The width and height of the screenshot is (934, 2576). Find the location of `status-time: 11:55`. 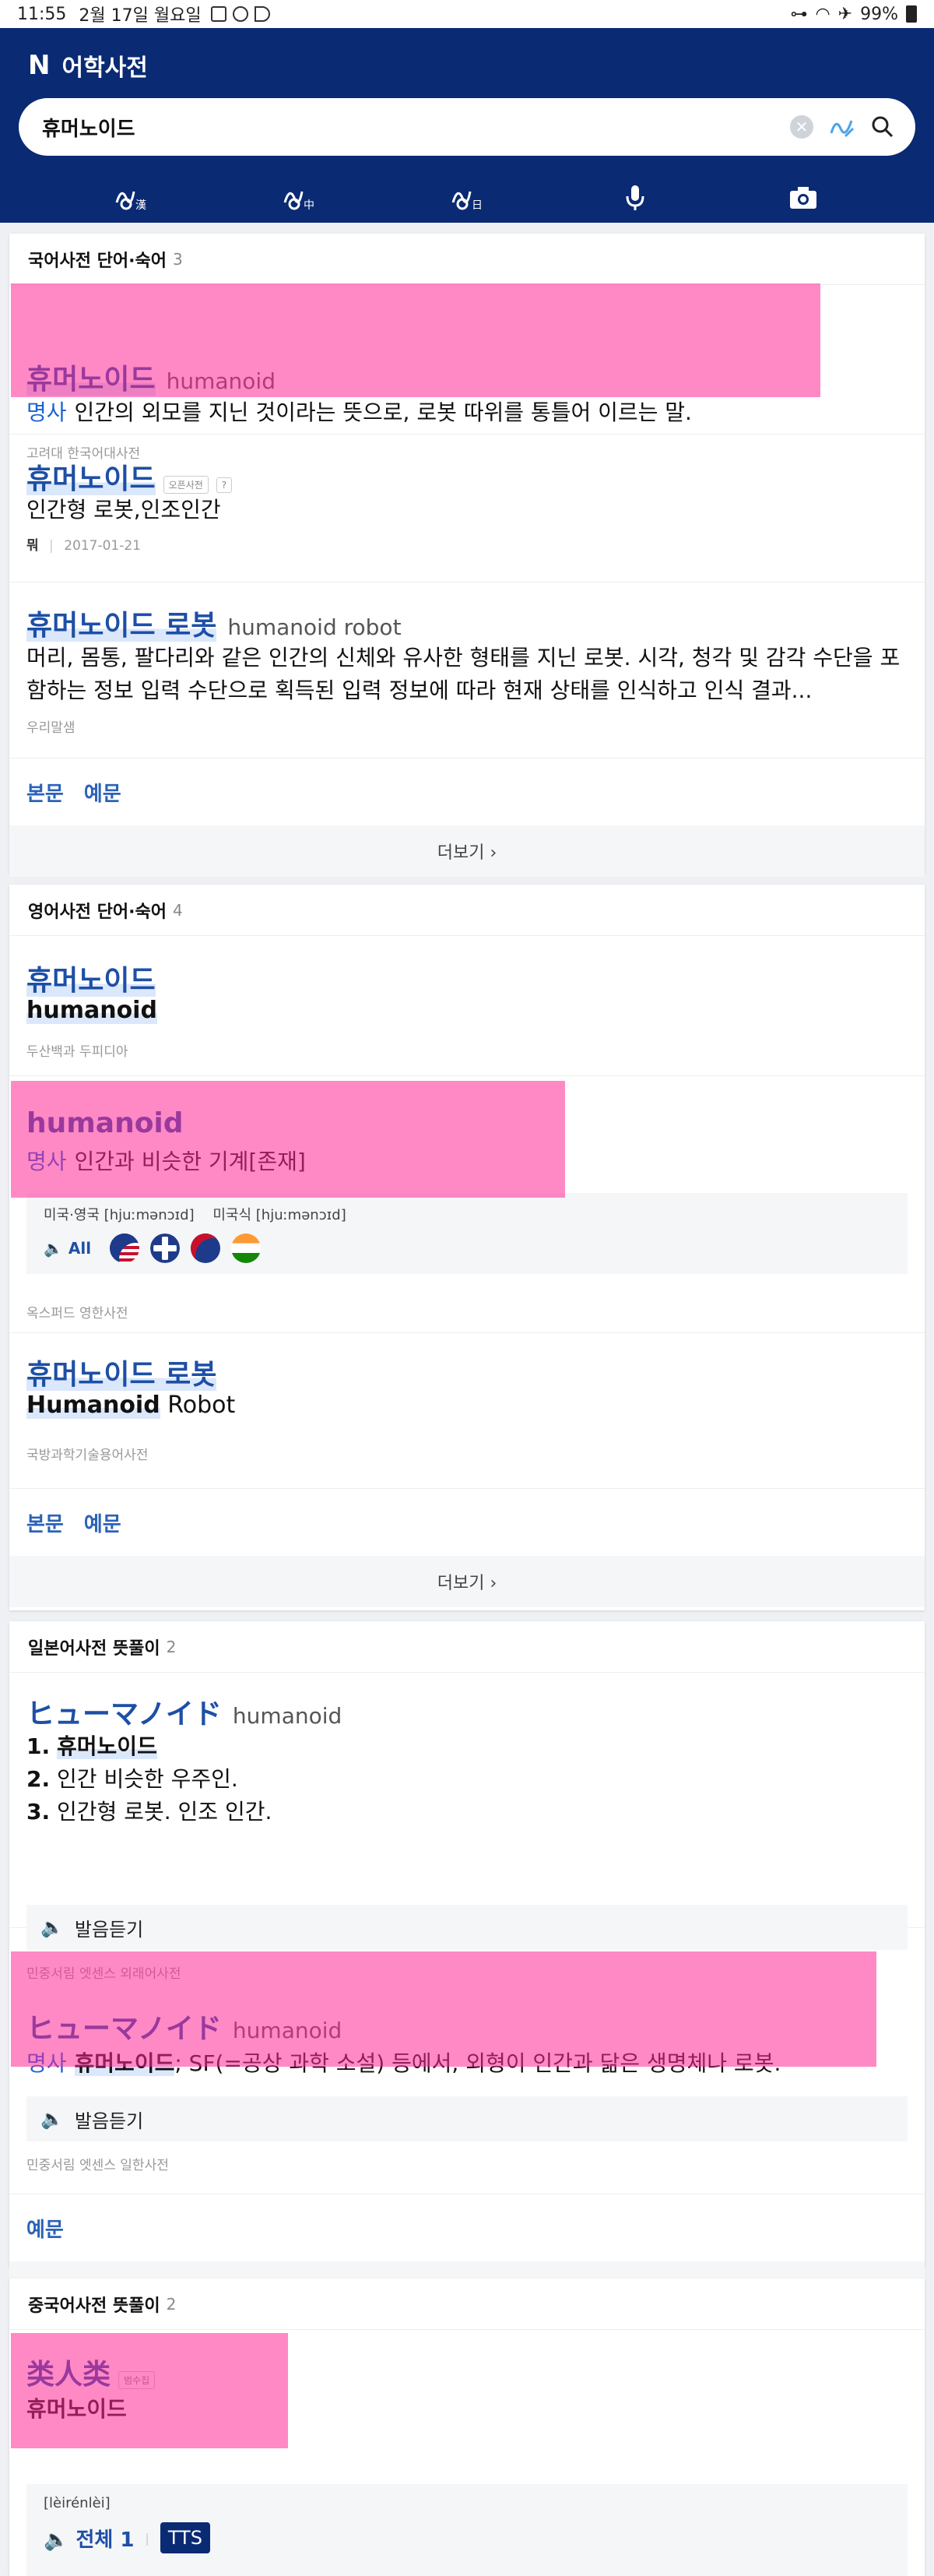

status-time: 11:55 is located at coordinates (42, 14).